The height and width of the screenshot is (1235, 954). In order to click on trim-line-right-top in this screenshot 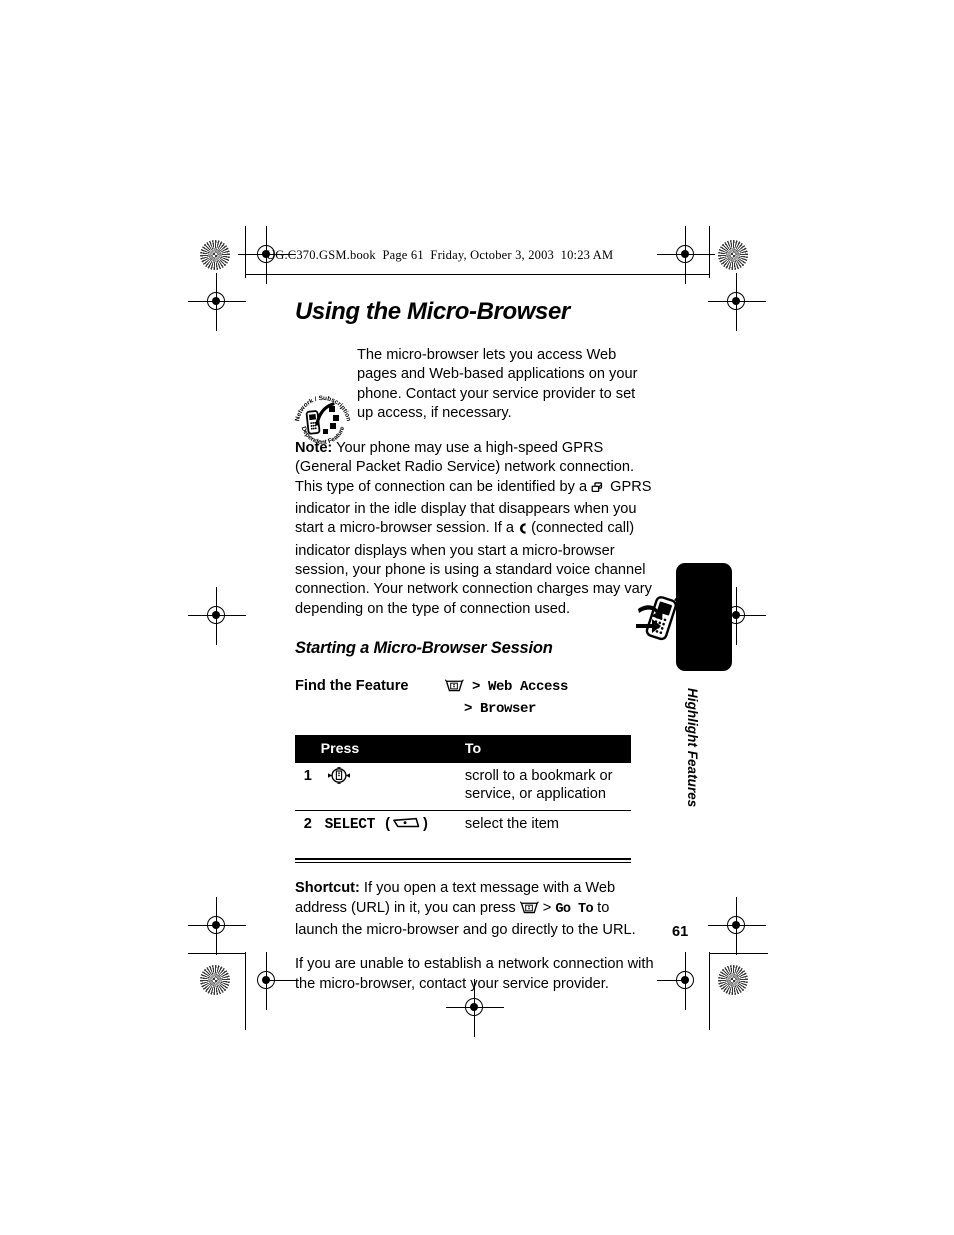, I will do `click(710, 252)`.